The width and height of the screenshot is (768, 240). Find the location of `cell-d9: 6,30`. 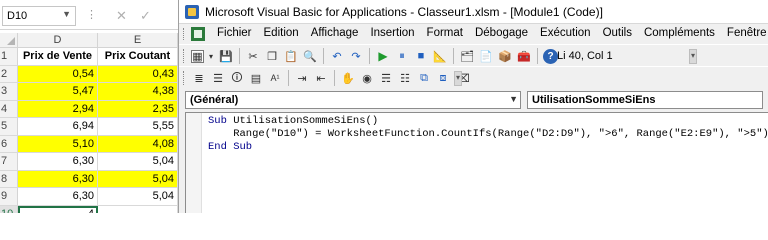

cell-d9: 6,30 is located at coordinates (58, 196).